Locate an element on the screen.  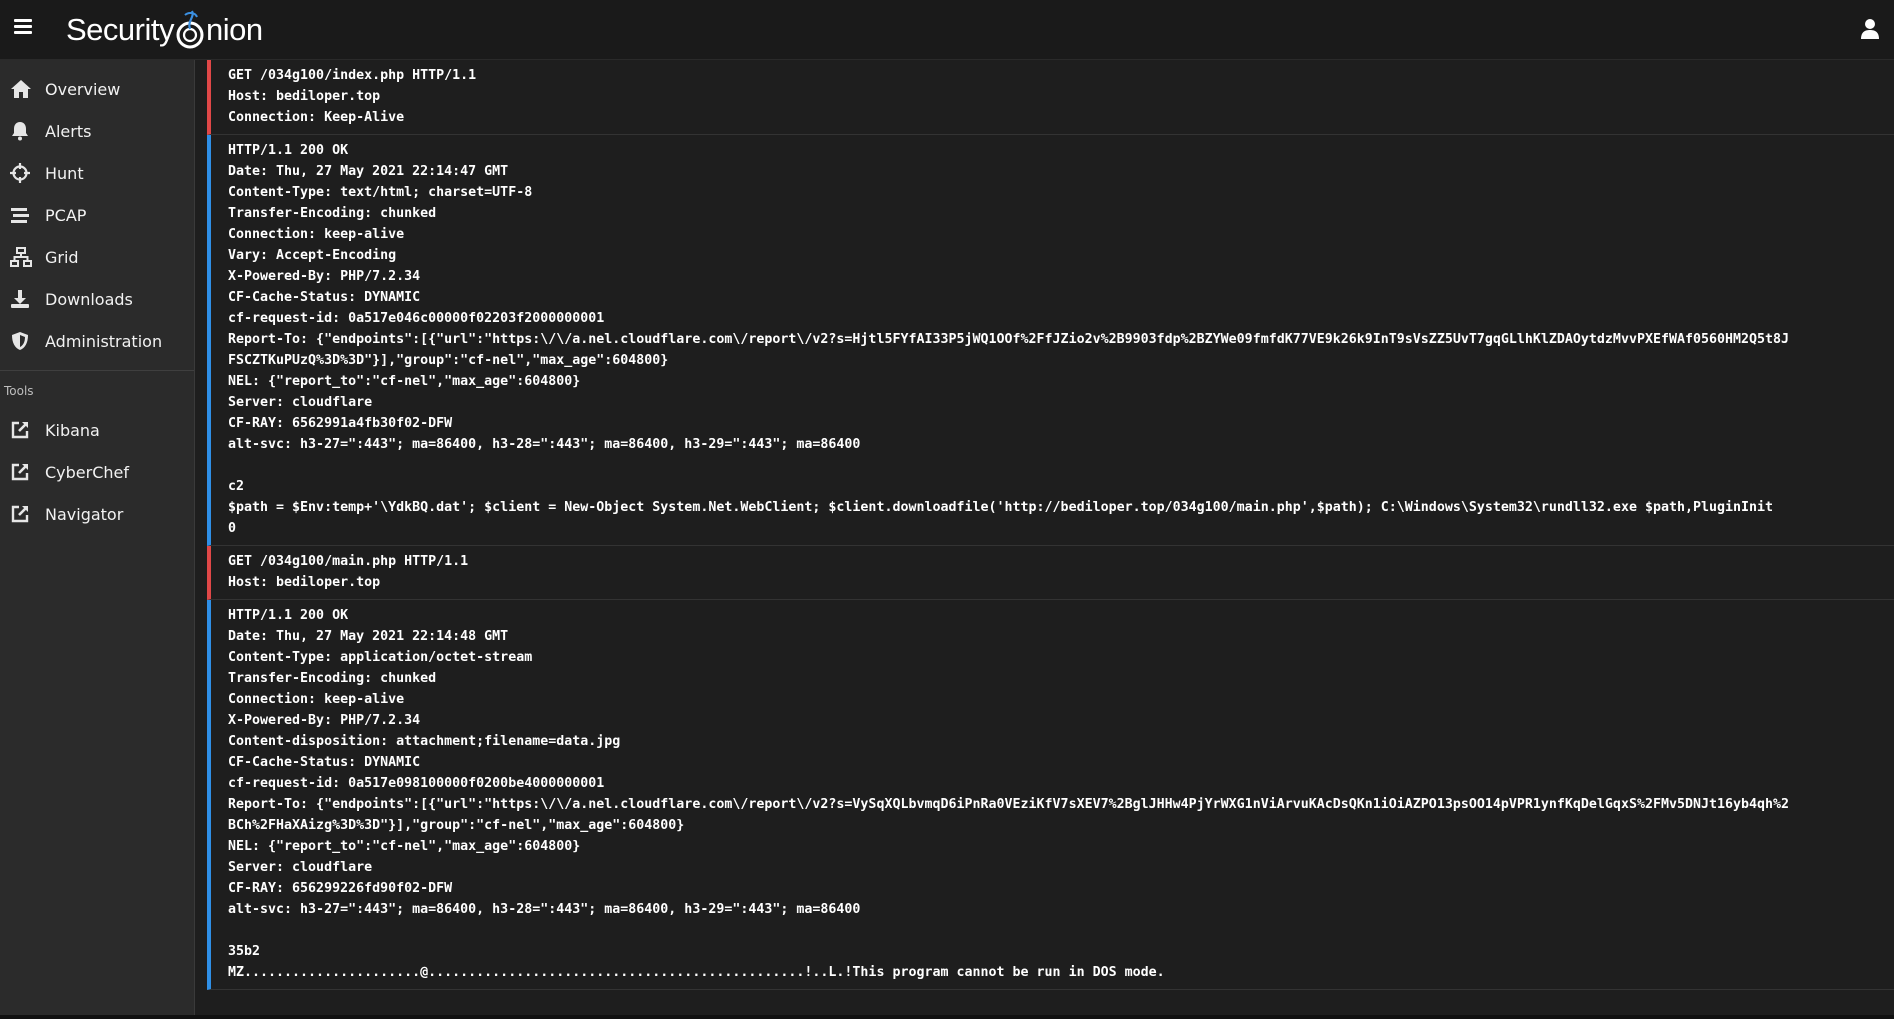
sidebar-item-navigator: Navigator is located at coordinates (97, 514).